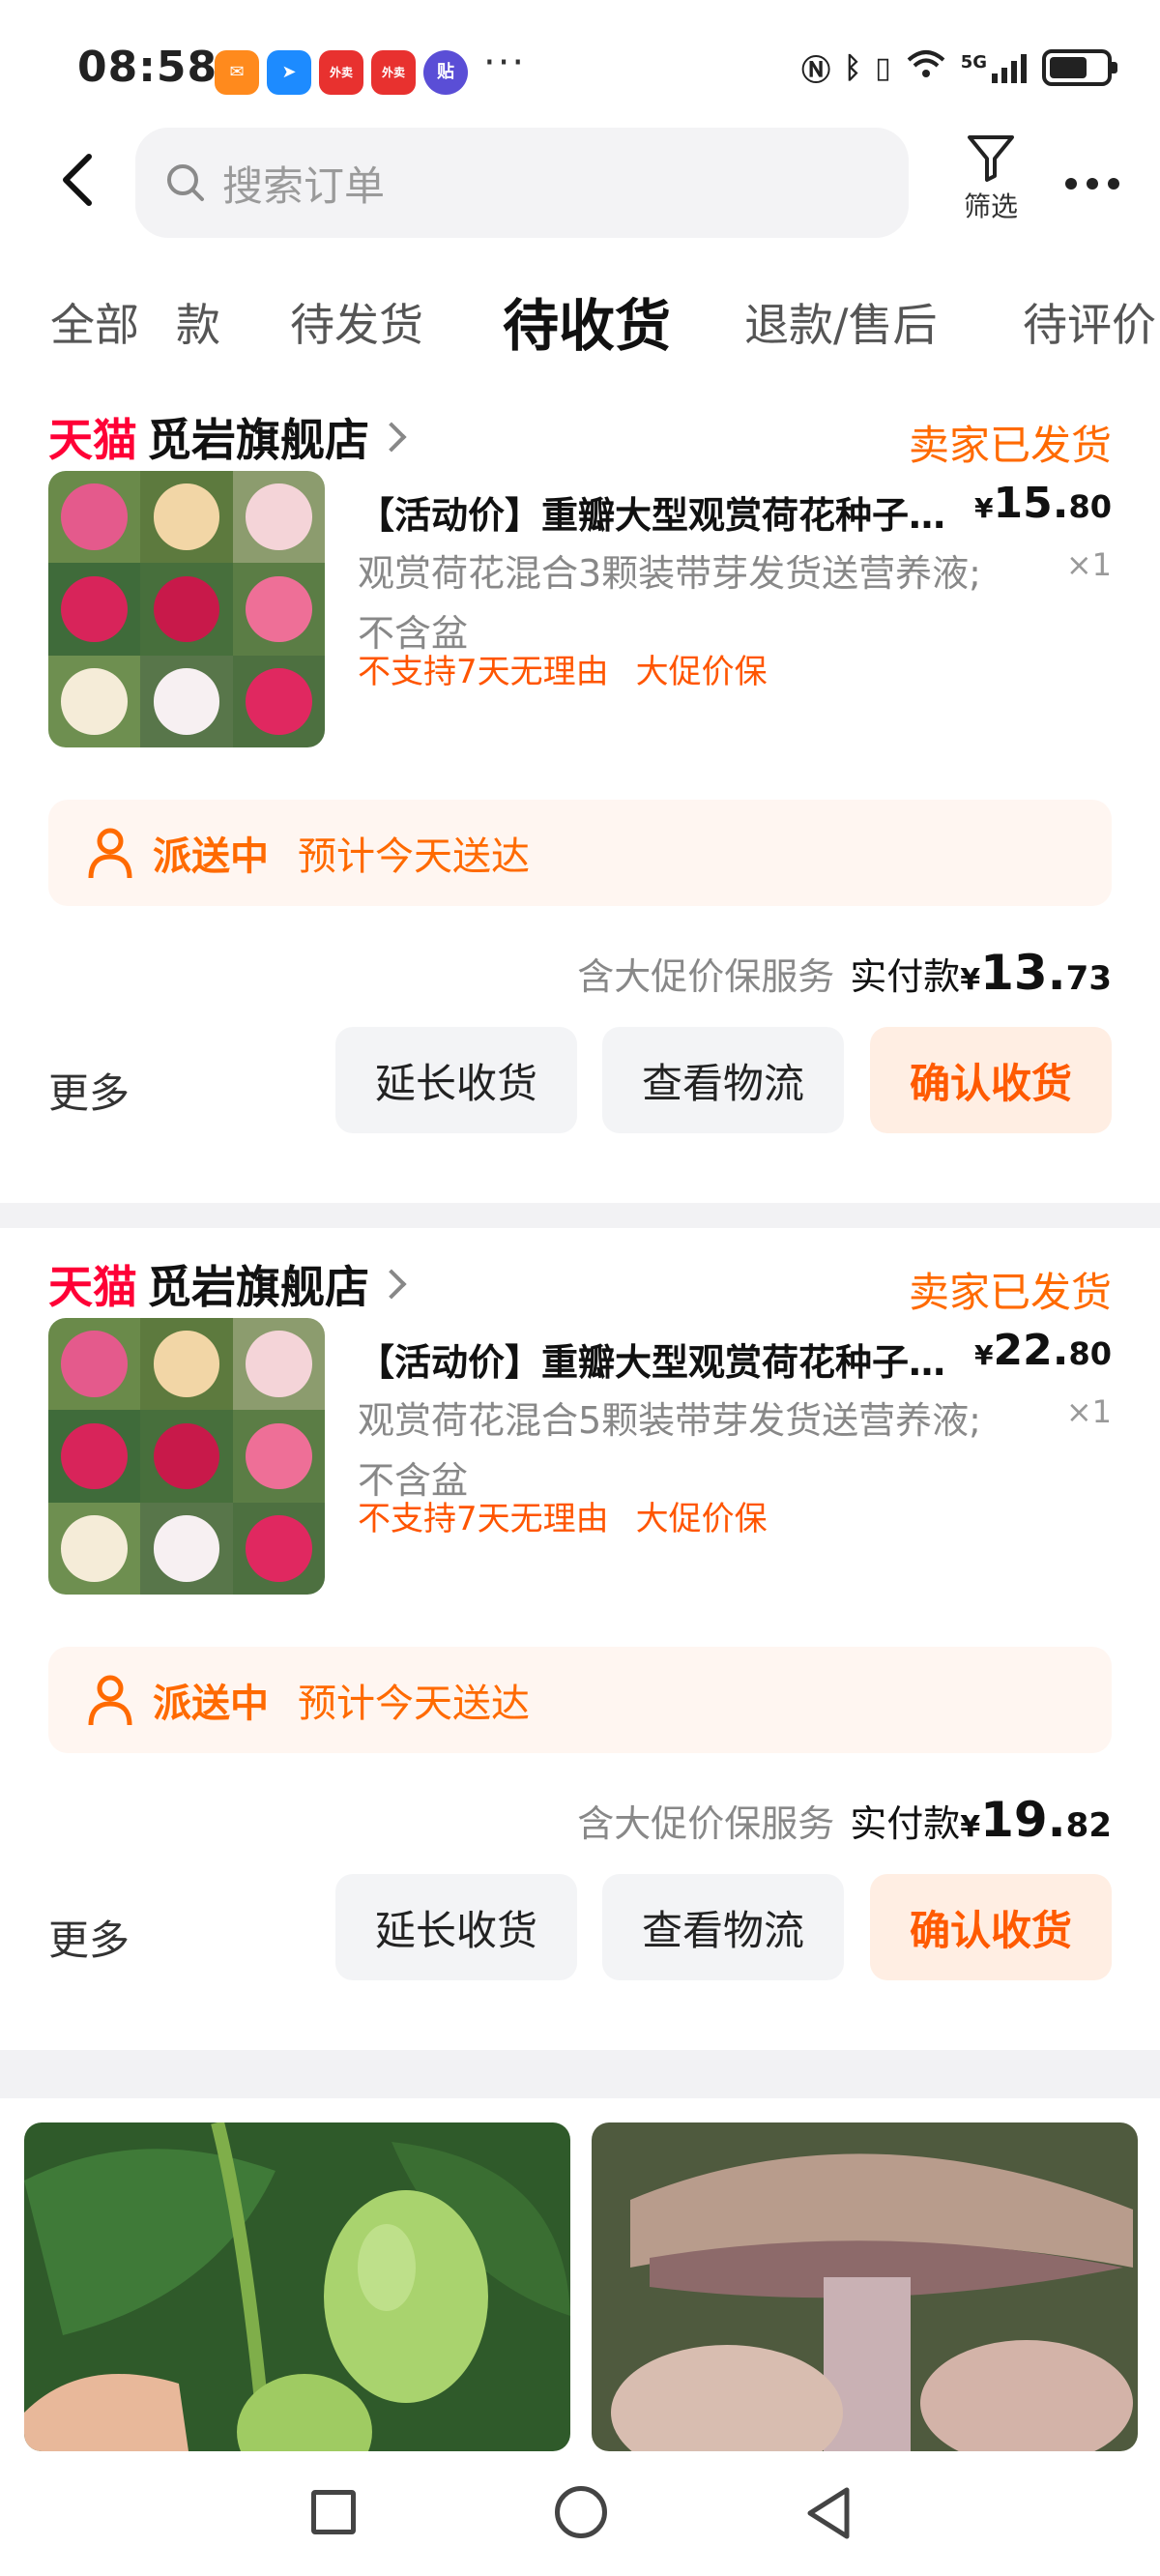 This screenshot has width=1160, height=2576. What do you see at coordinates (1043, 1350) in the screenshot?
I see `product-price: ¥22.80` at bounding box center [1043, 1350].